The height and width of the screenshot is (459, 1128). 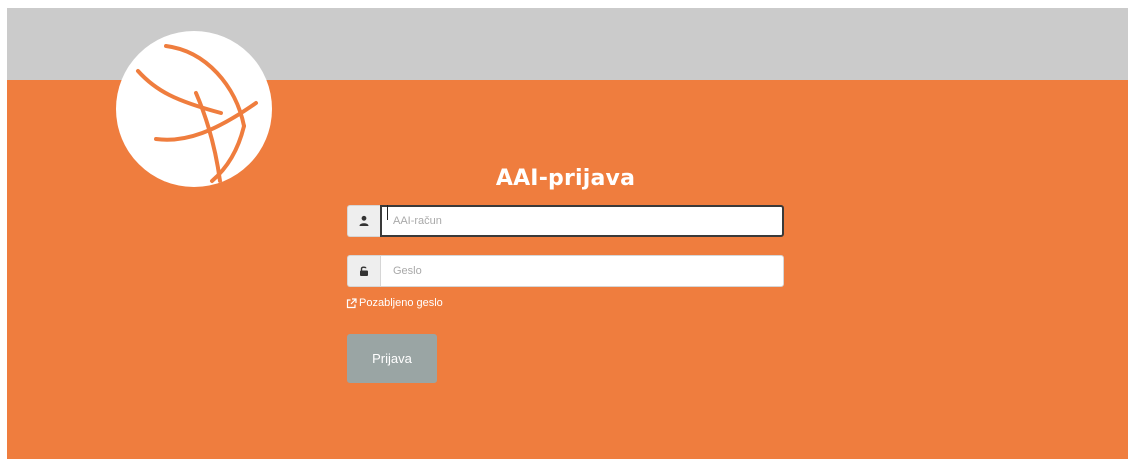 What do you see at coordinates (582, 271) in the screenshot?
I see `password-input` at bounding box center [582, 271].